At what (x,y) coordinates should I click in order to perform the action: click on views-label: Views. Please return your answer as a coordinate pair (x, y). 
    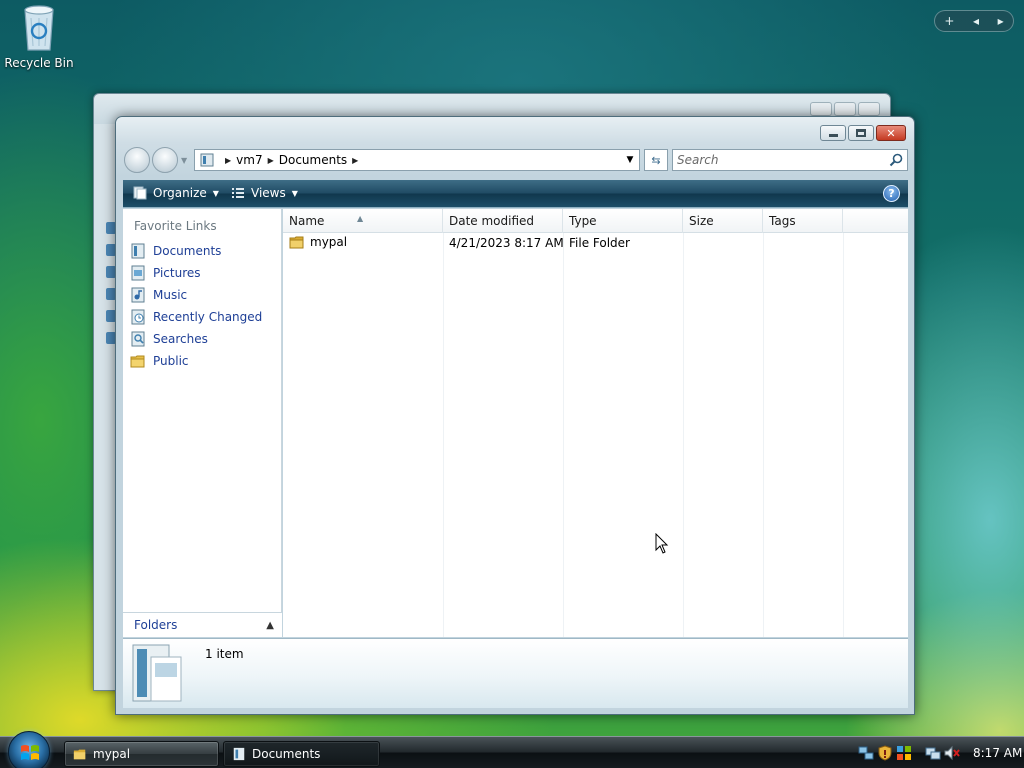
    Looking at the image, I should click on (268, 193).